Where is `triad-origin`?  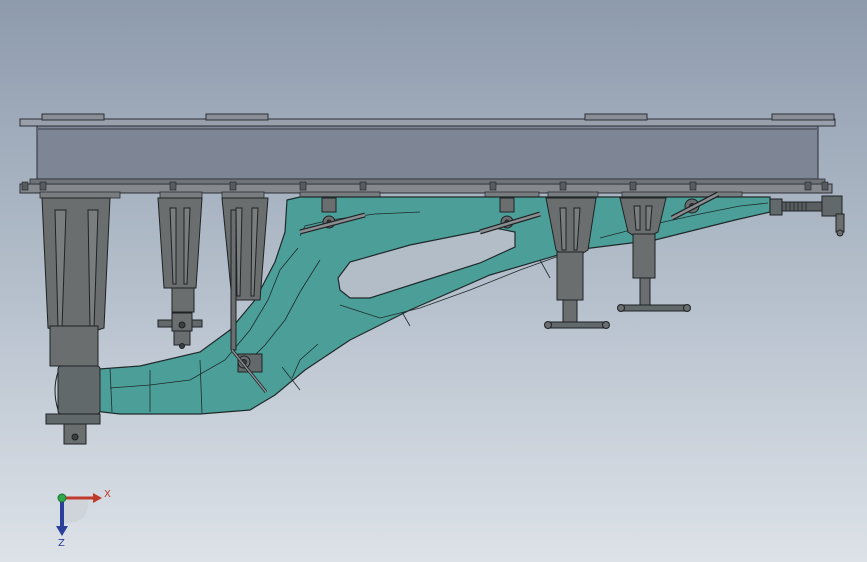
triad-origin is located at coordinates (62, 498).